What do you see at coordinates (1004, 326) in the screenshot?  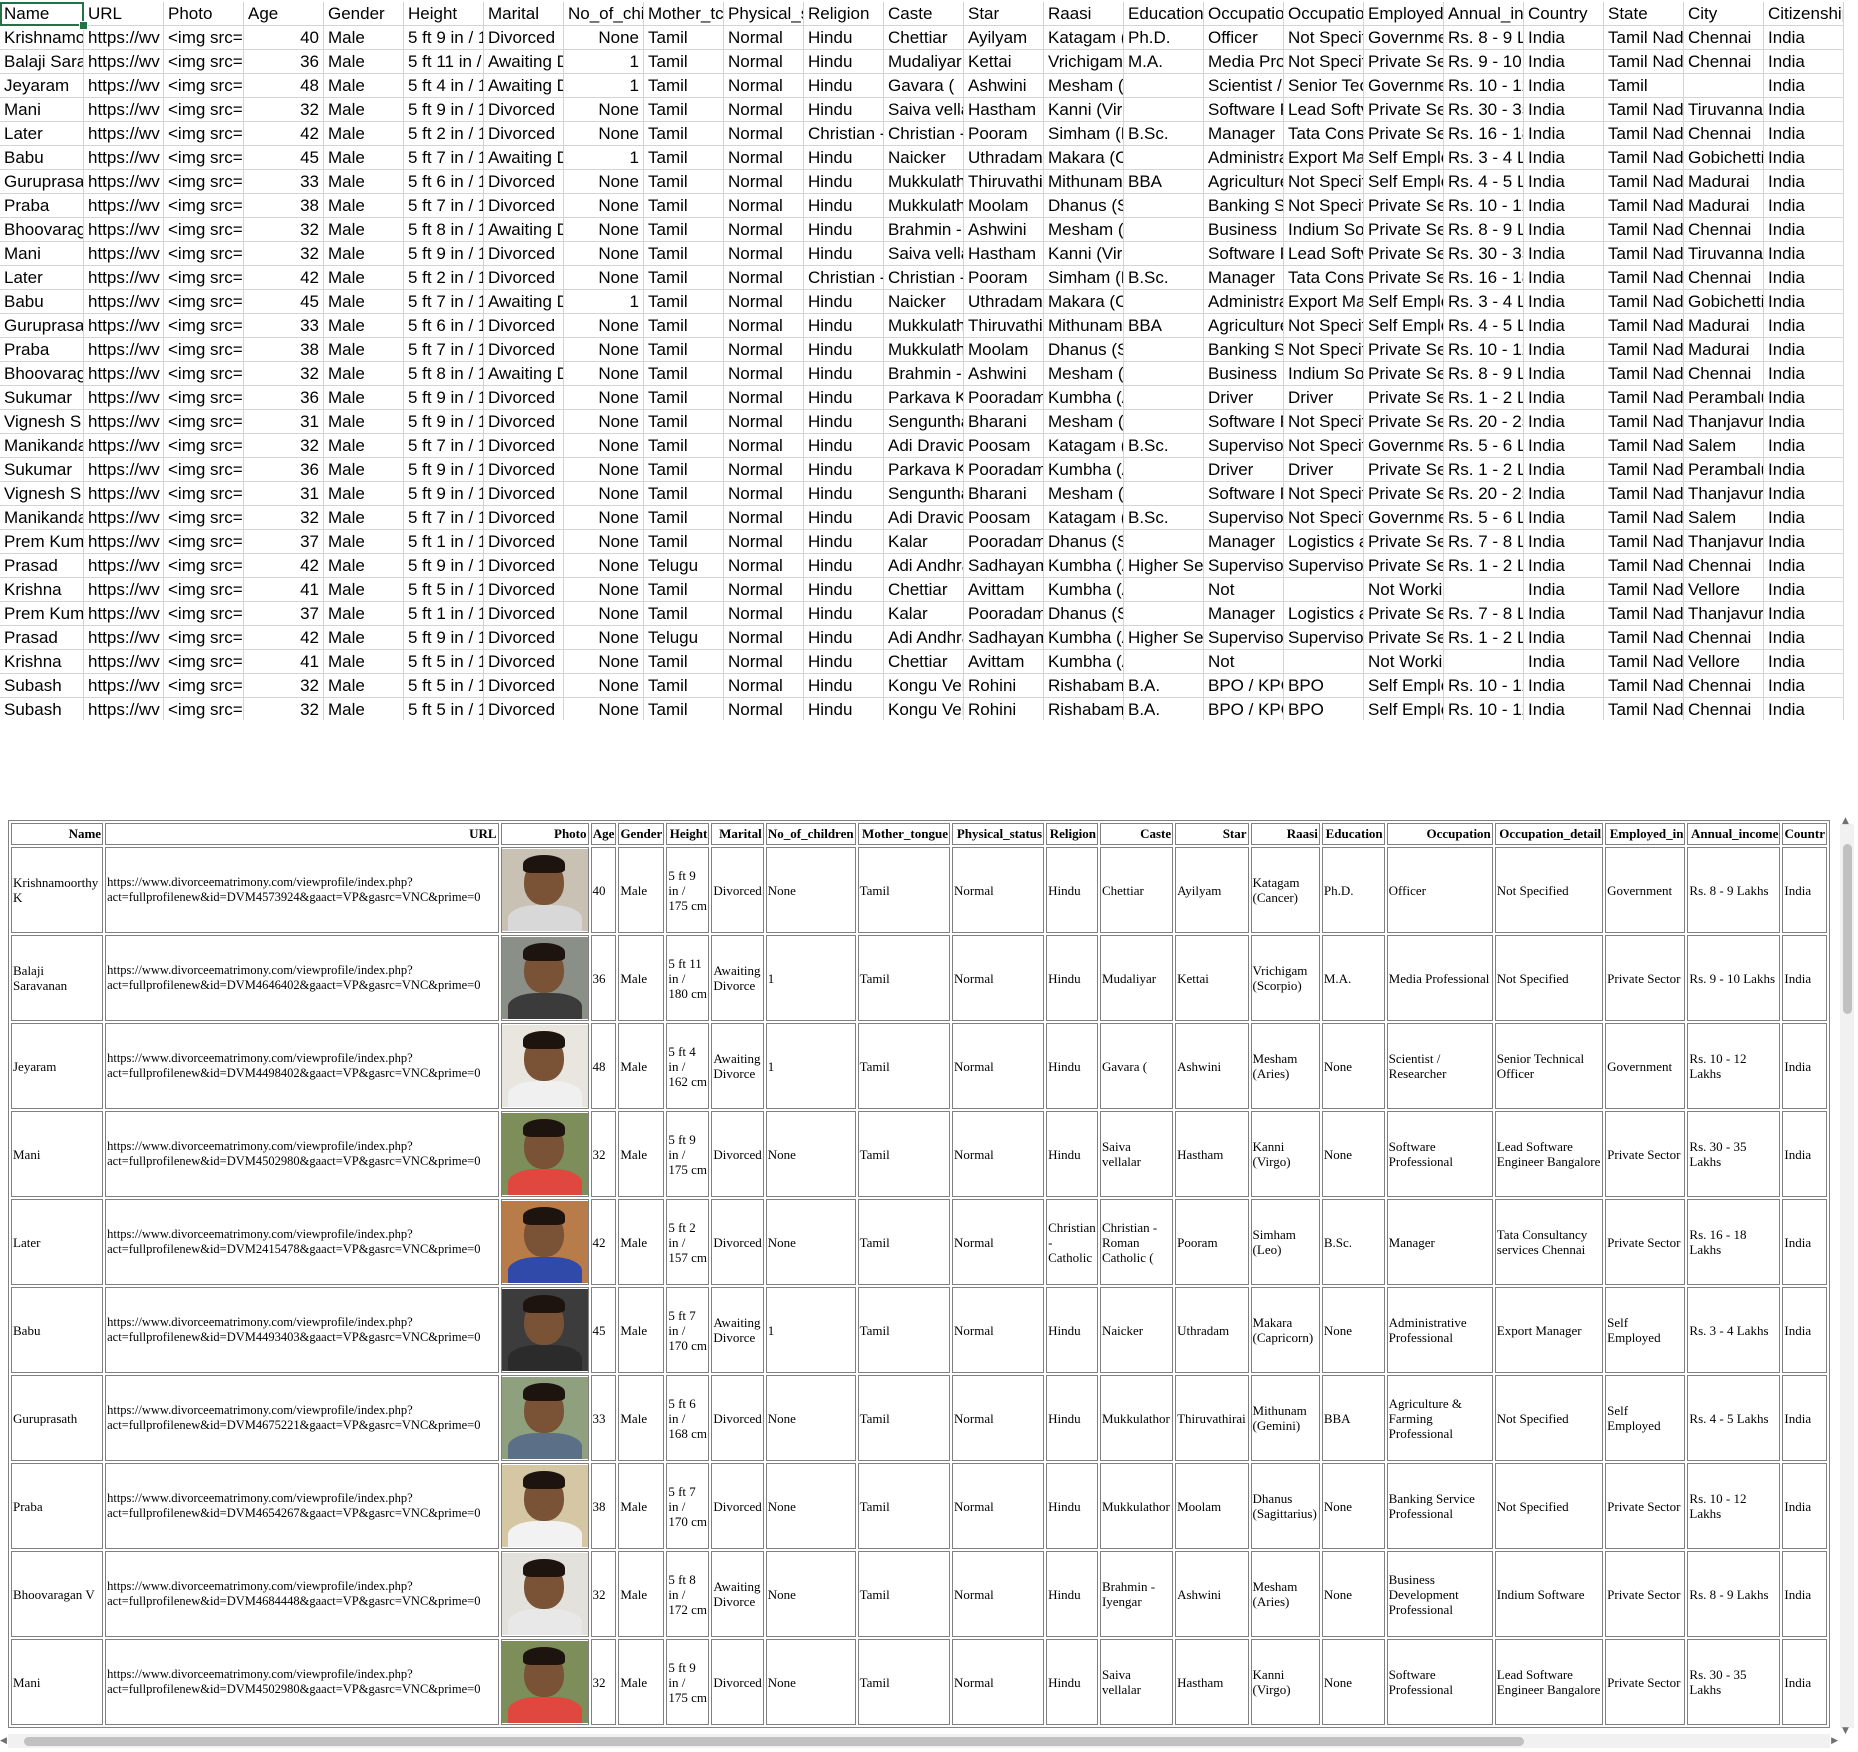 I see `sheet-cell: Thiruvathi` at bounding box center [1004, 326].